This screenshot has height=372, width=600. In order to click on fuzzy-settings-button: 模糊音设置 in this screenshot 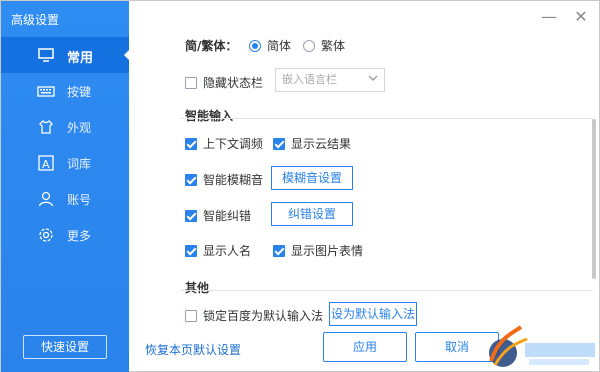, I will do `click(312, 178)`.